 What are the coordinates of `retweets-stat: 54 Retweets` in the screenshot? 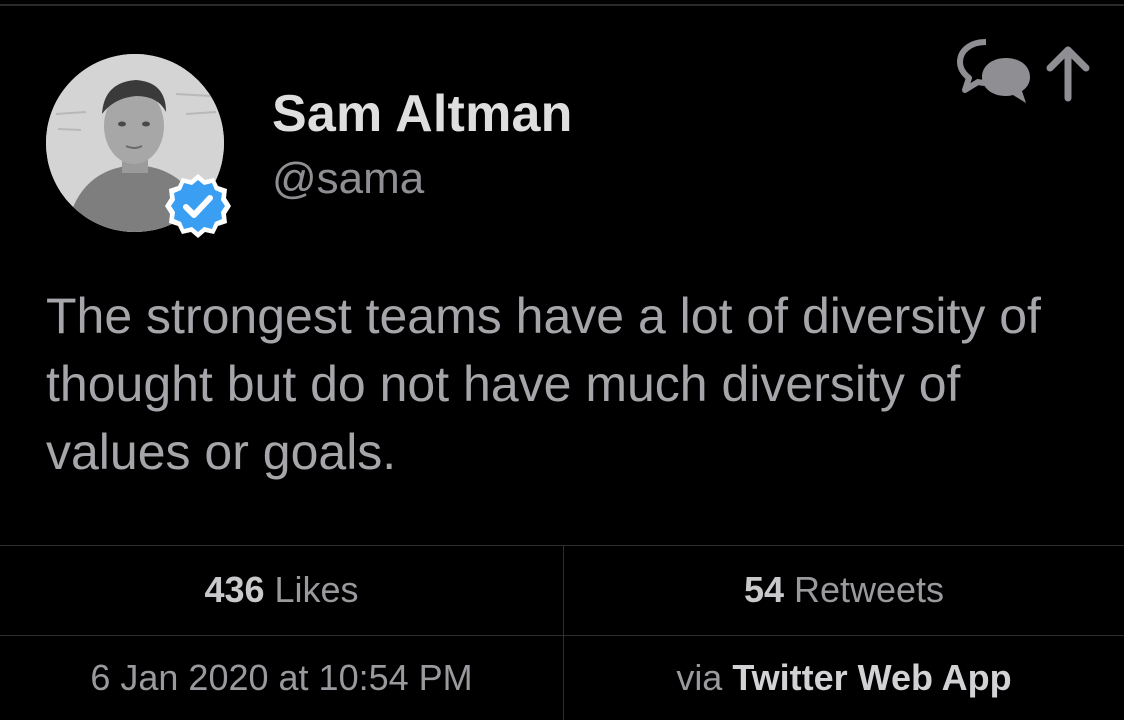 It's located at (844, 590).